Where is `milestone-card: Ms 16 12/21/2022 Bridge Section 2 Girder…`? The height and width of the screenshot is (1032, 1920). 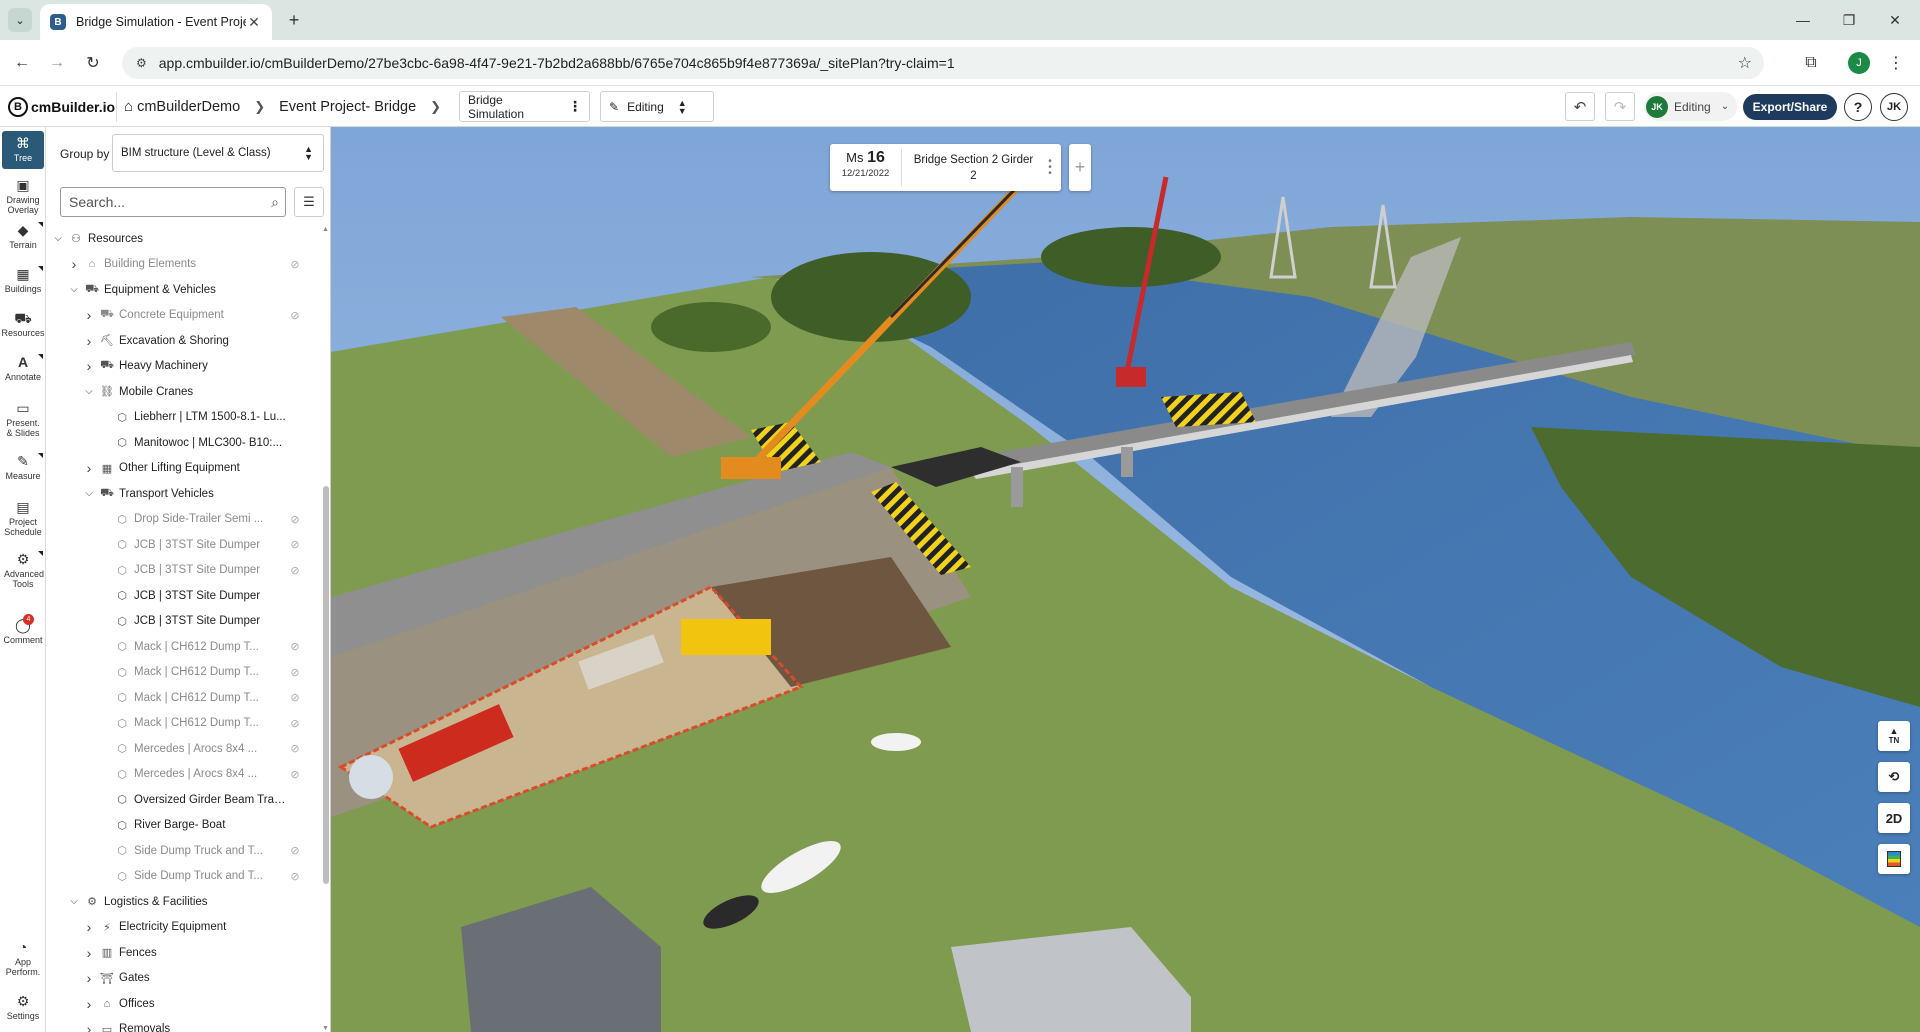
milestone-card: Ms 16 12/21/2022 Bridge Section 2 Girder… is located at coordinates (945, 167).